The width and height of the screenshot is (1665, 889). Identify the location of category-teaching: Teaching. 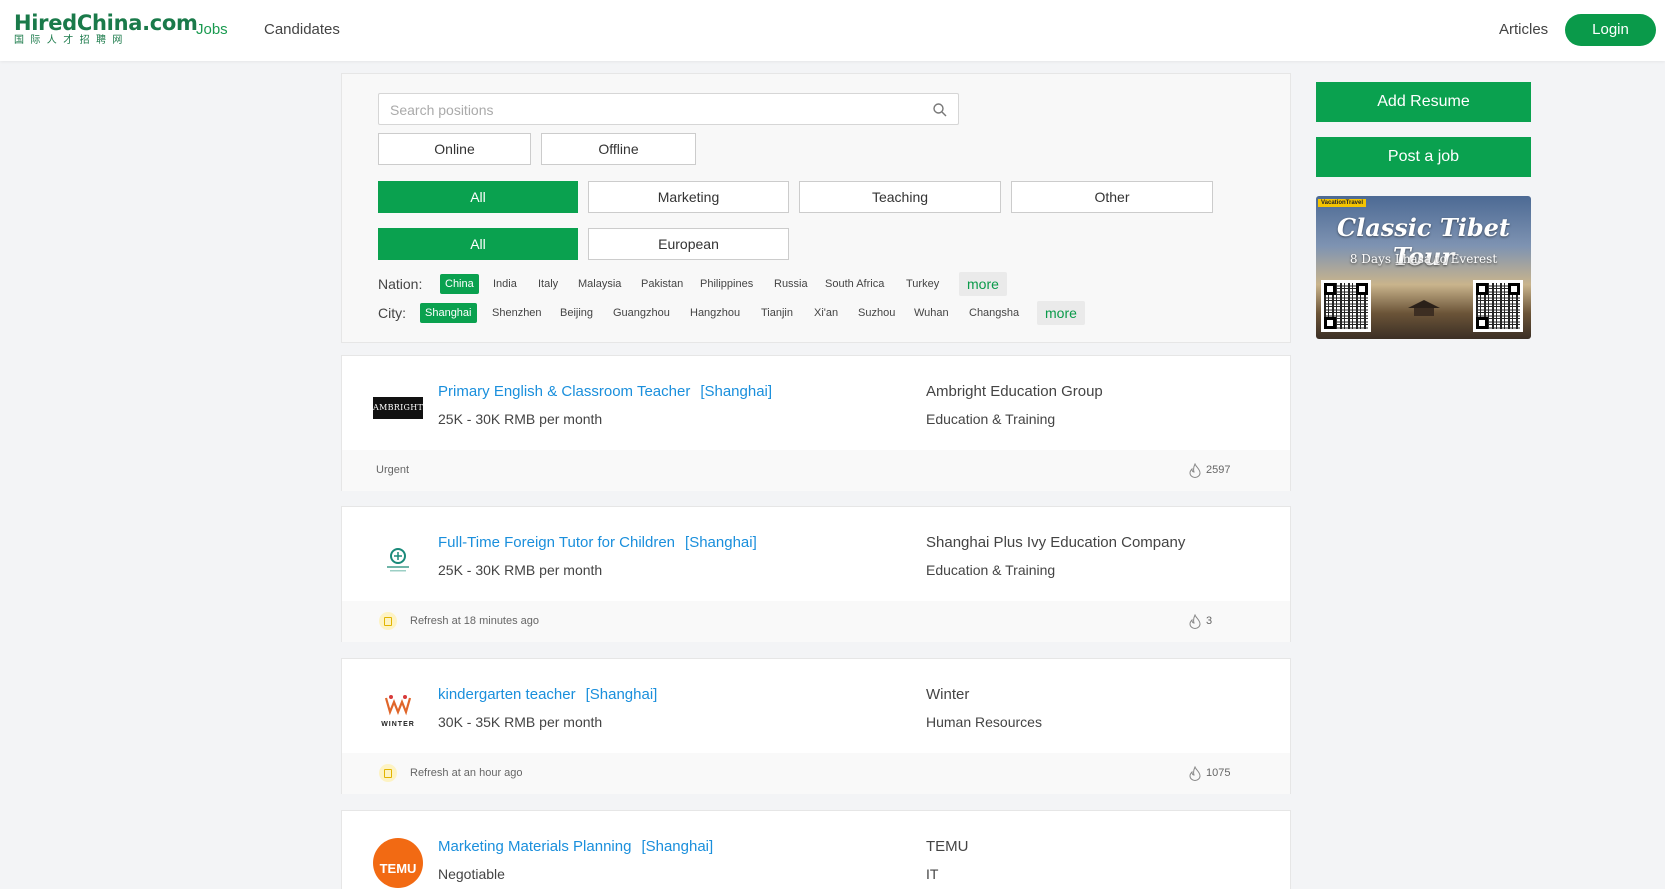
(900, 197).